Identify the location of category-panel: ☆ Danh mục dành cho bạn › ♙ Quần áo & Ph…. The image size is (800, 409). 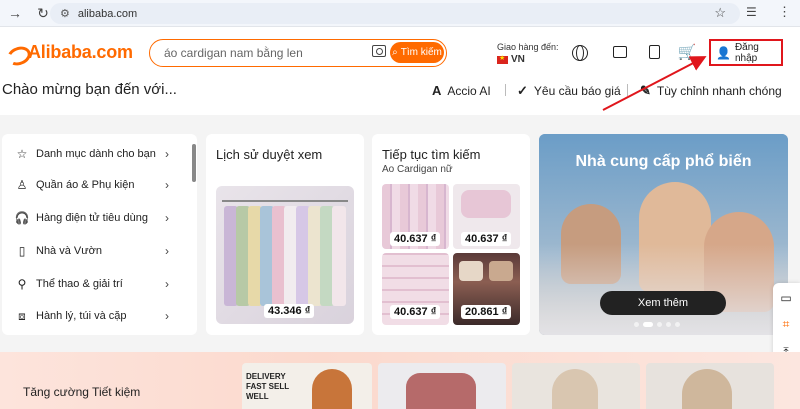
(99, 234).